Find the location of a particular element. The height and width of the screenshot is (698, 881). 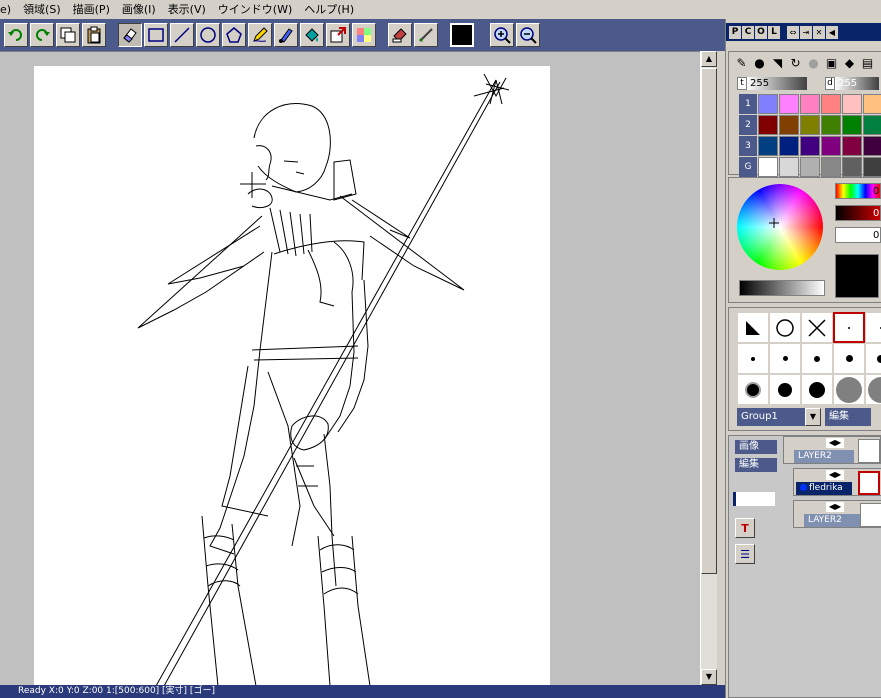

redo-button is located at coordinates (42, 35).